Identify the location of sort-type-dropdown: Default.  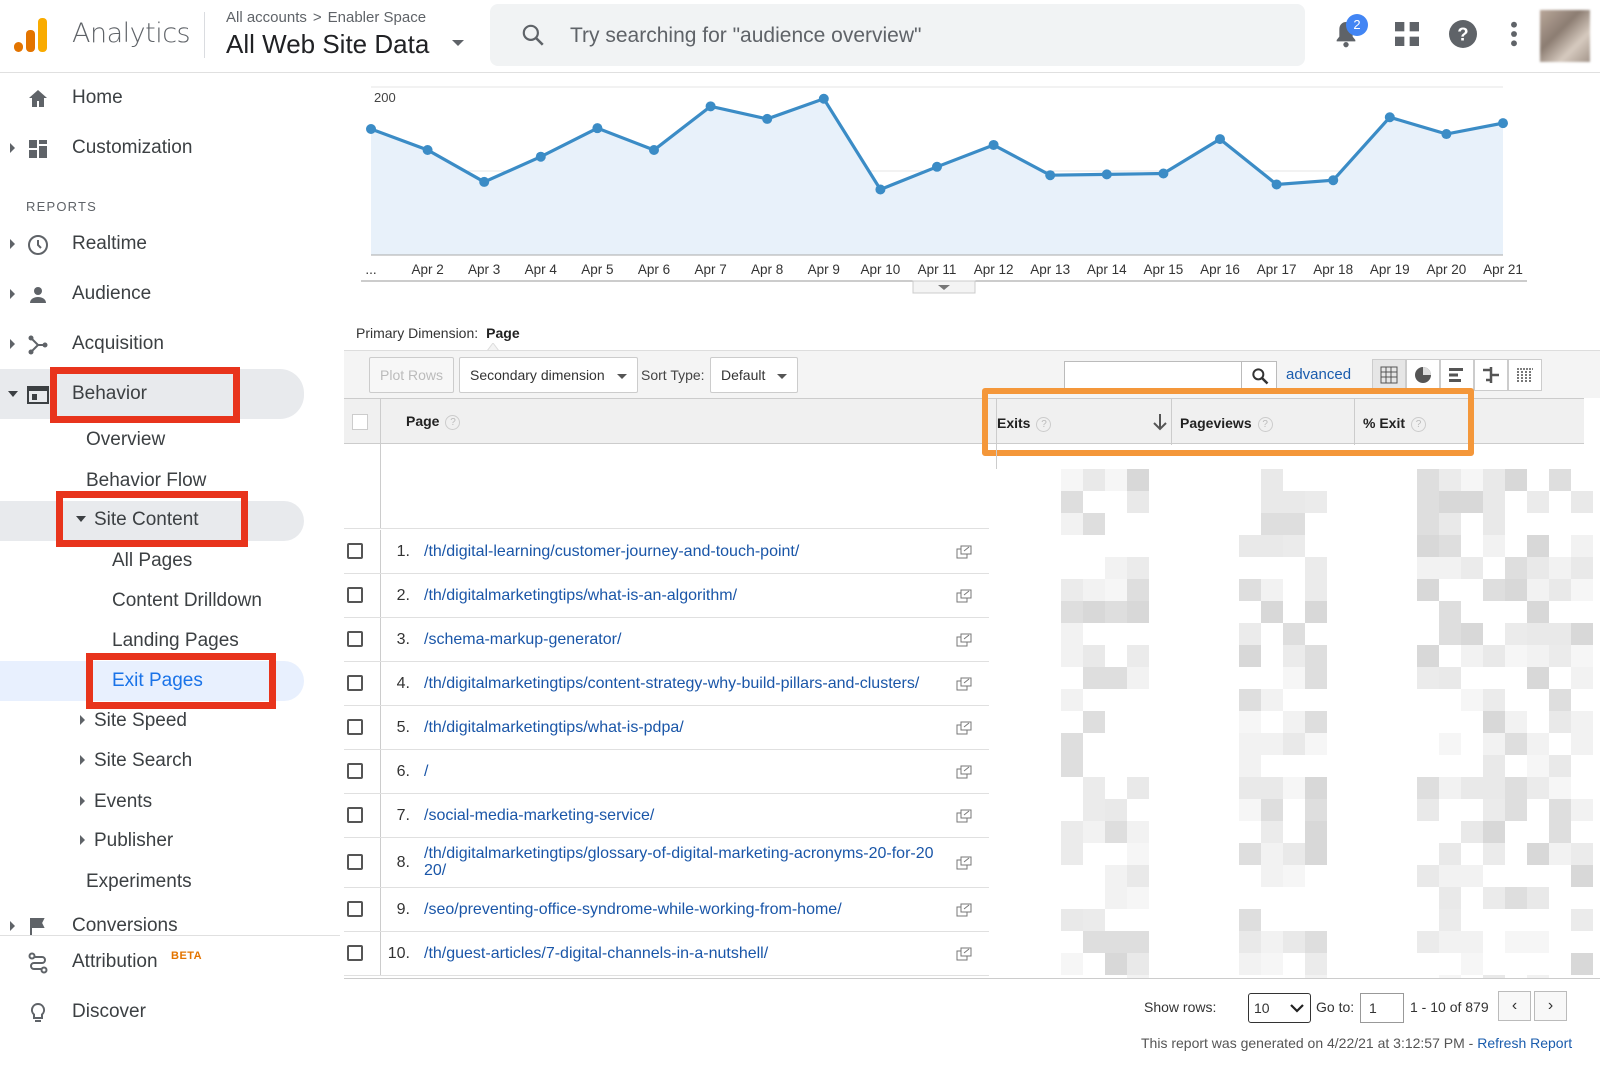
(754, 375).